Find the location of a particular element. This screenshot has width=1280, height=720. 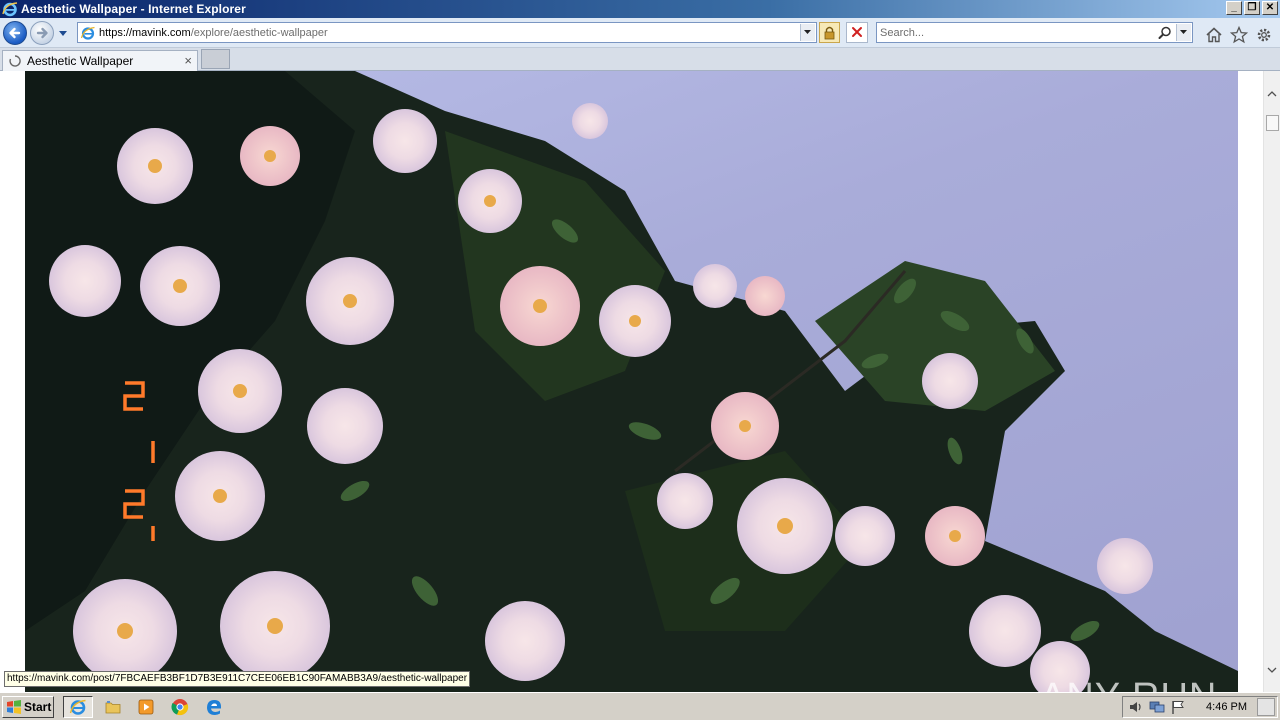

taskbar-edge is located at coordinates (214, 707).